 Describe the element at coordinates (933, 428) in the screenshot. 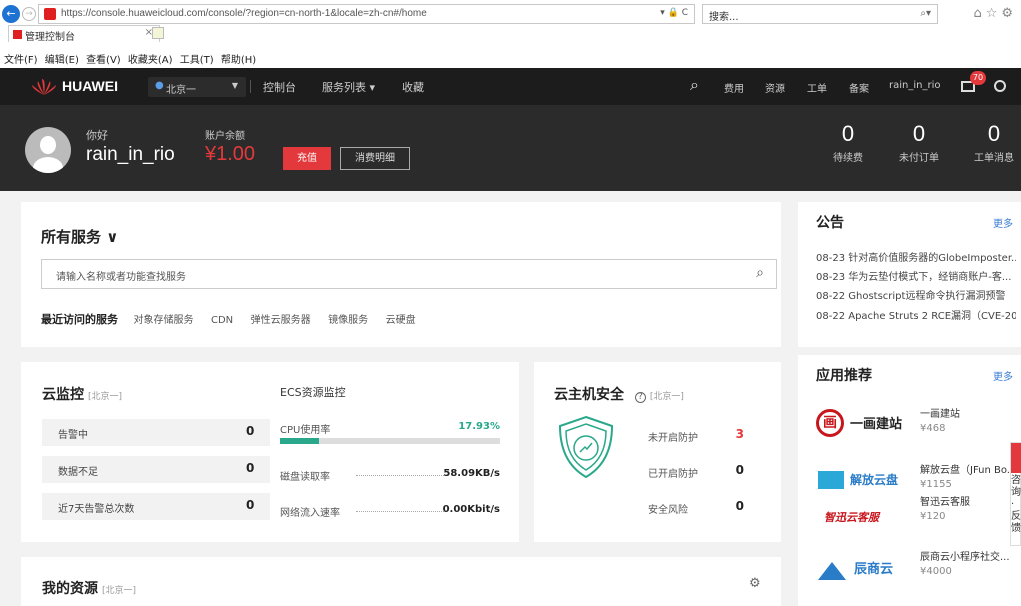

I see `app-price: ¥468` at that location.